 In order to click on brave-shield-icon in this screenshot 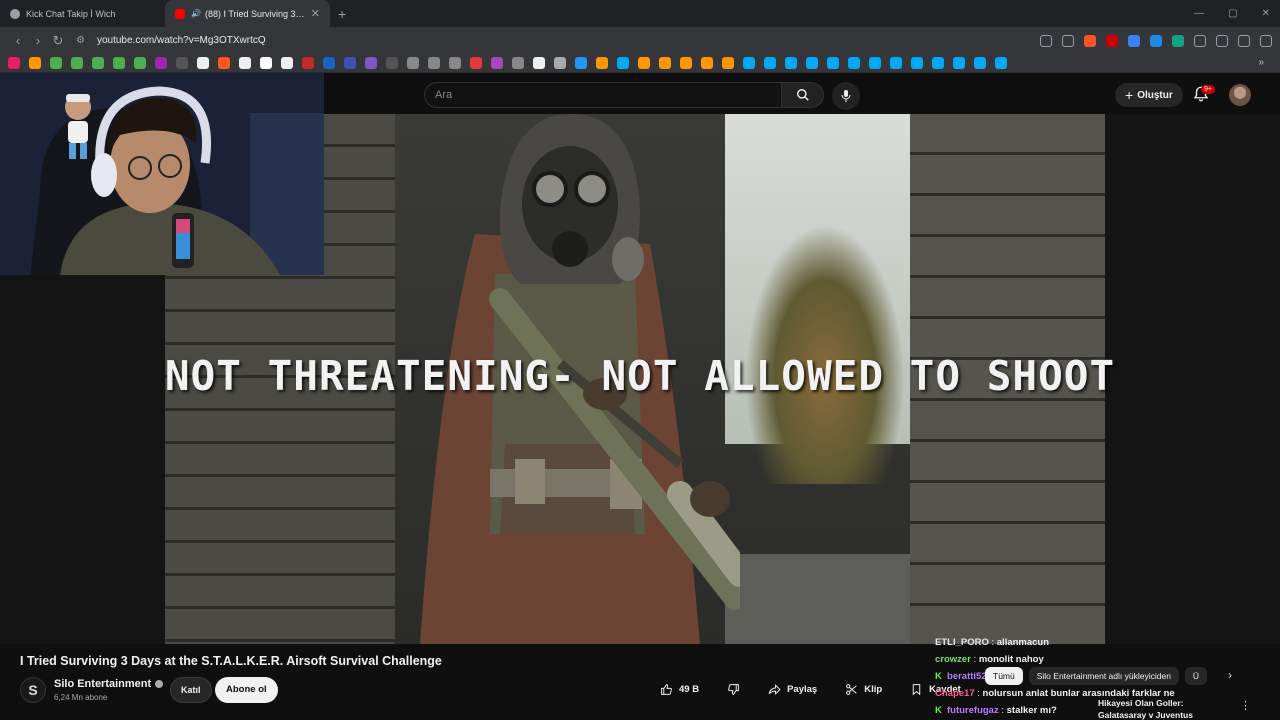, I will do `click(1090, 40)`.